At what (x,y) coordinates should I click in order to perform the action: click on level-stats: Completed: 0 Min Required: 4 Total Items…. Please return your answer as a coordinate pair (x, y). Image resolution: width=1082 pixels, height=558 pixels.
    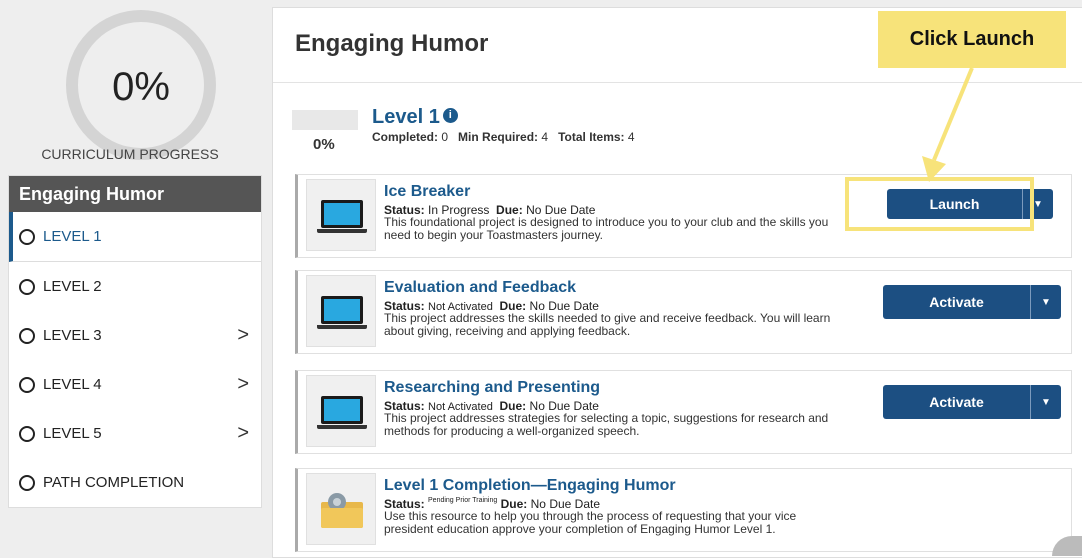
    Looking at the image, I should click on (503, 137).